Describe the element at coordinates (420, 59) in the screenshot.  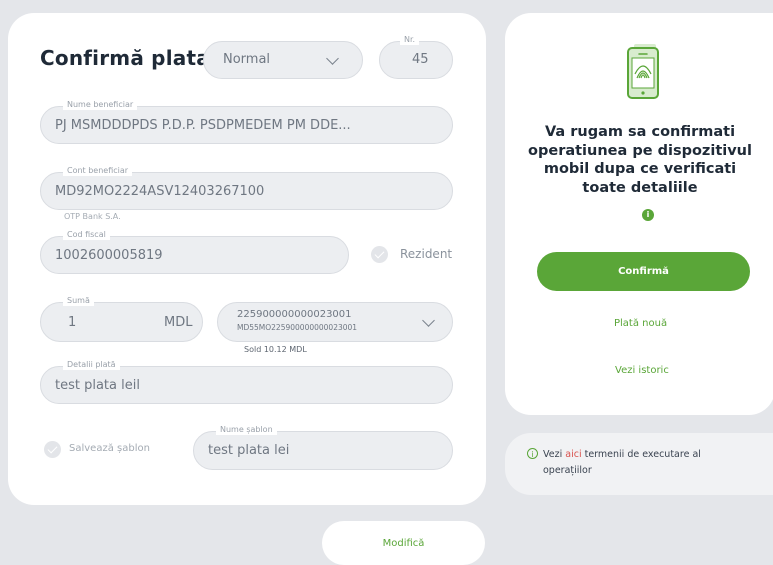
I see `nr-value: 45` at that location.